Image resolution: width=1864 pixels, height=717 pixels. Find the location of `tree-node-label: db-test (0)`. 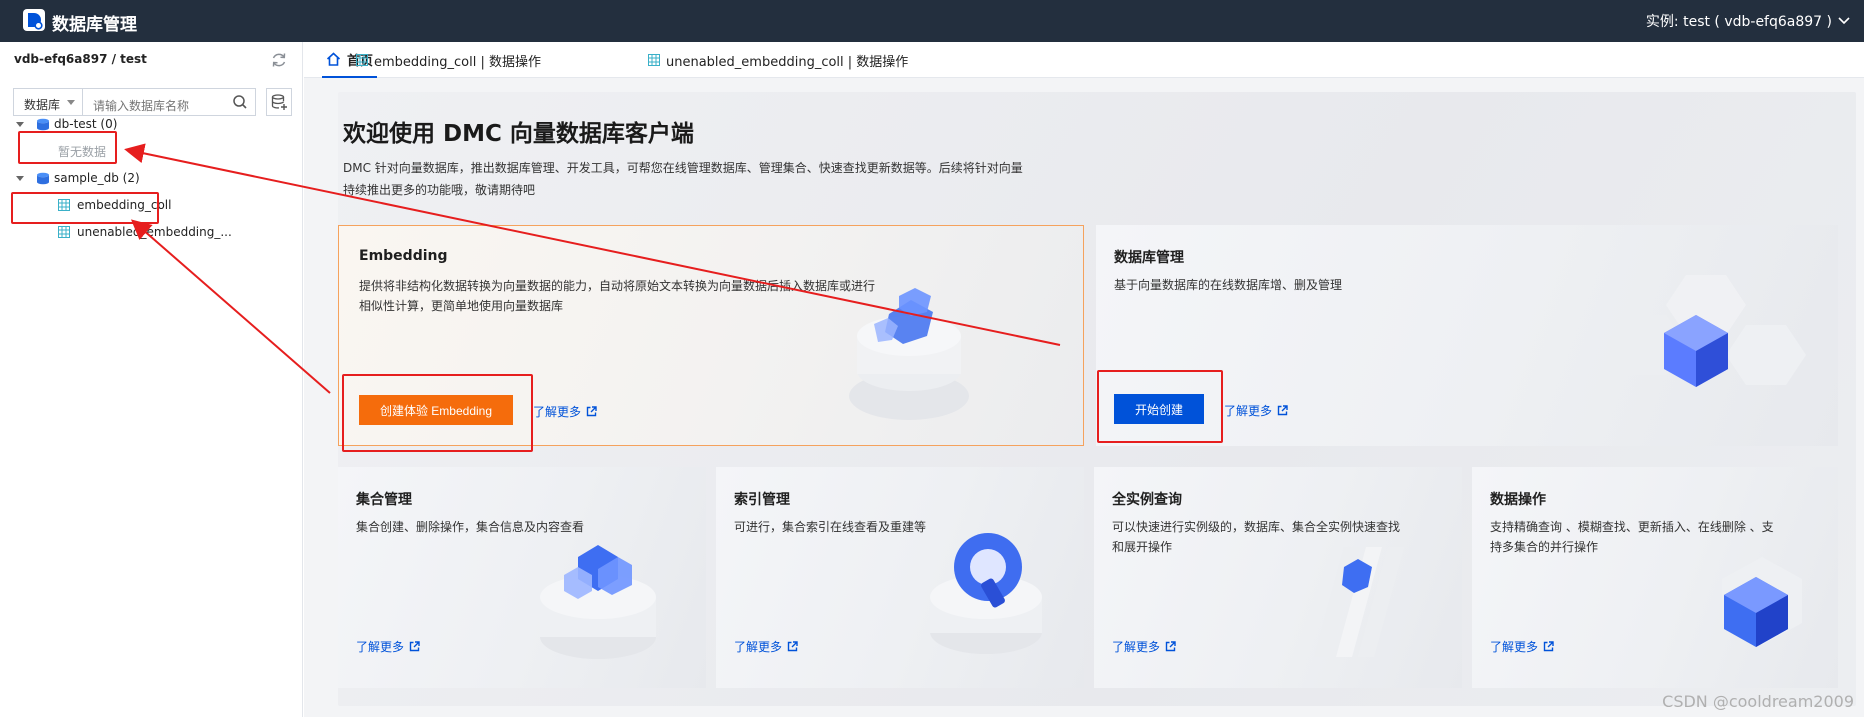

tree-node-label: db-test (0) is located at coordinates (86, 124).